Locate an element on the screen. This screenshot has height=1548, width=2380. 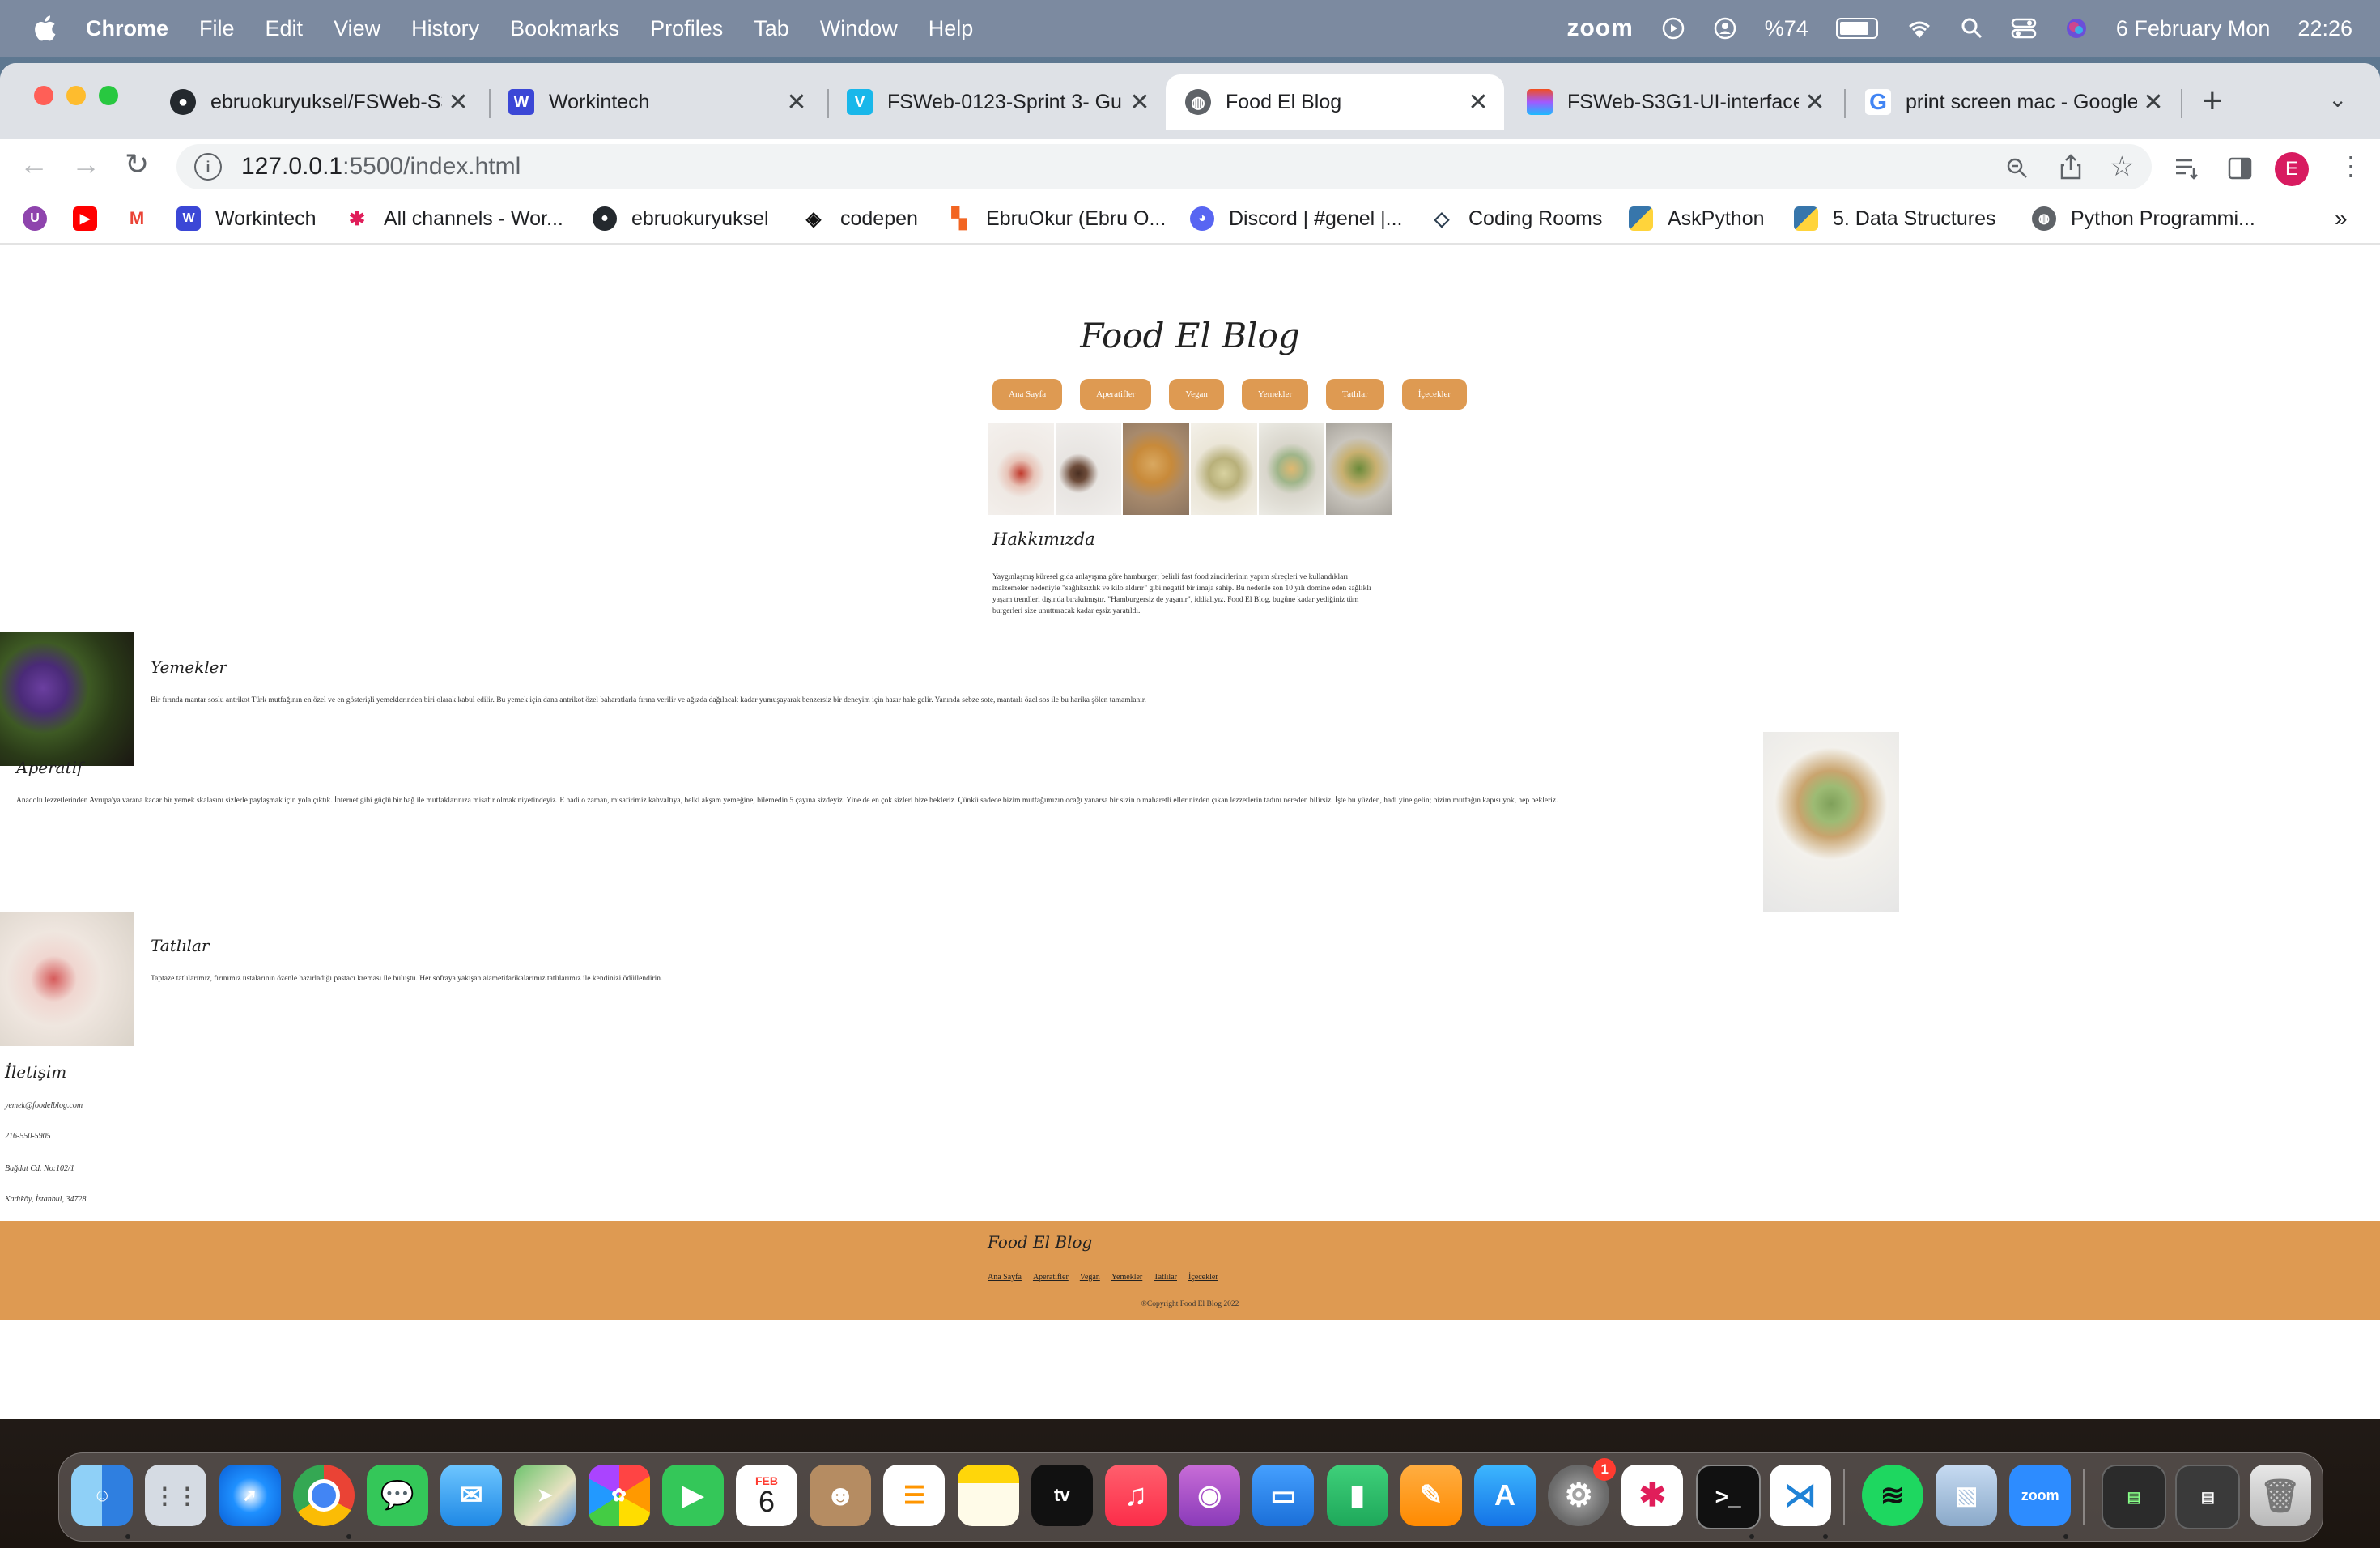
footer-link-tatlilar: Tatlılar is located at coordinates (1165, 1277).